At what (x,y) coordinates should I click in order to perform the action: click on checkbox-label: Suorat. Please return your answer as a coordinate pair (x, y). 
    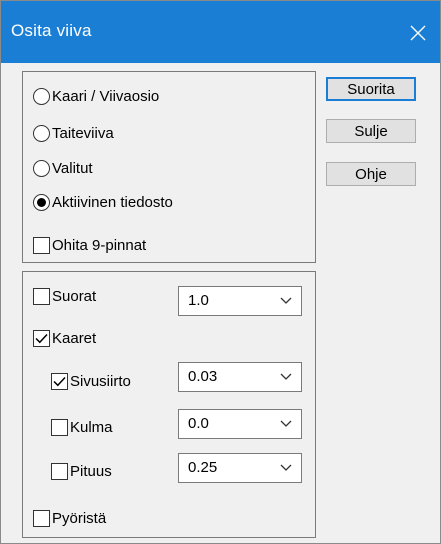
    Looking at the image, I should click on (74, 296).